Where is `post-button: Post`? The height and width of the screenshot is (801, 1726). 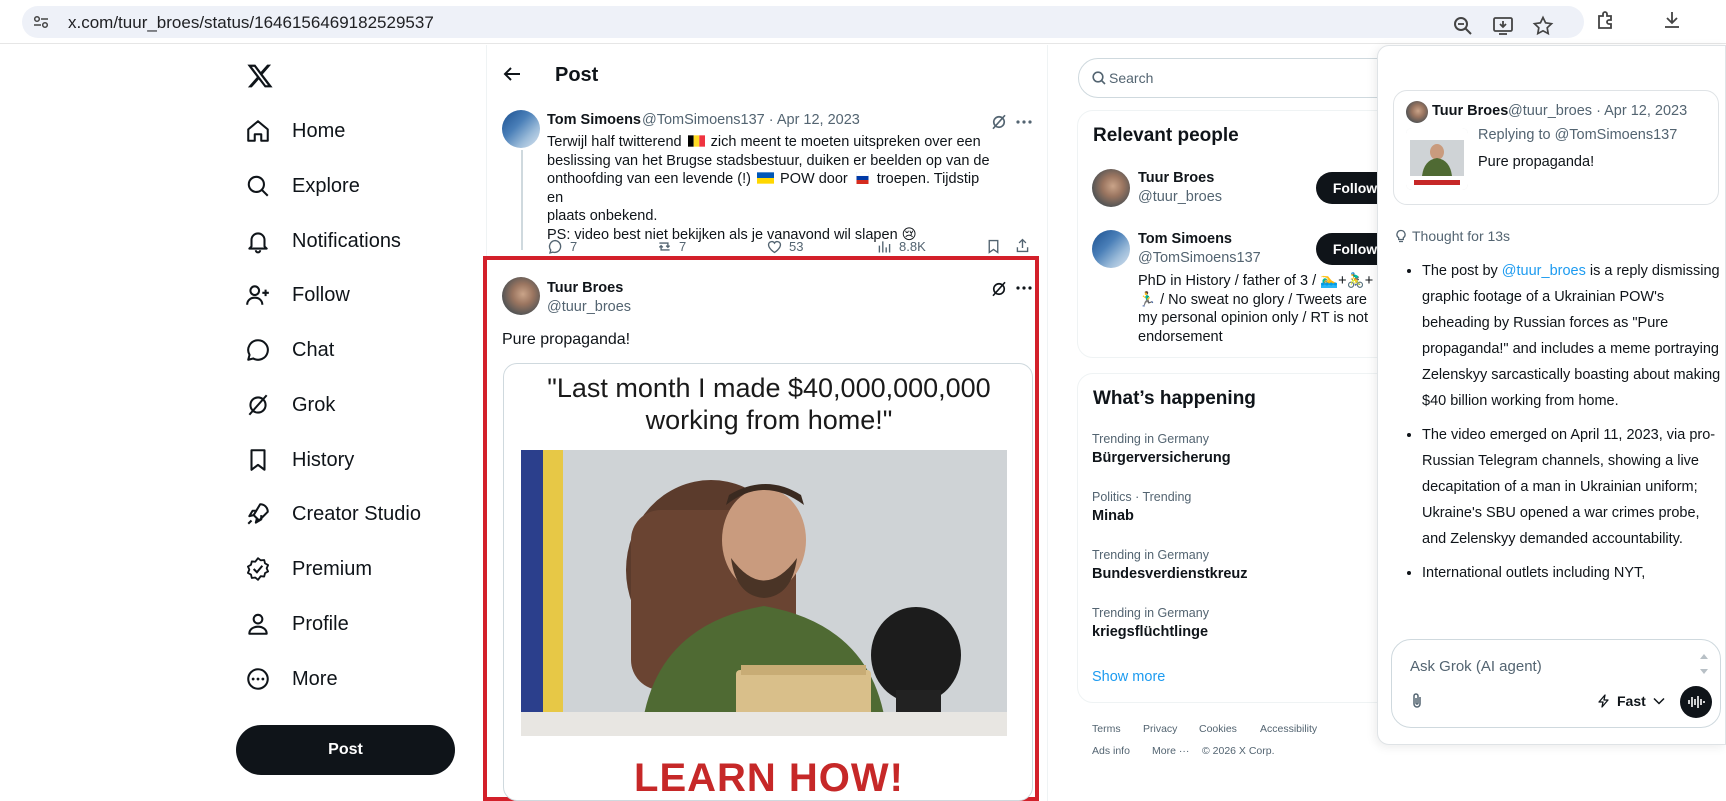 post-button: Post is located at coordinates (345, 750).